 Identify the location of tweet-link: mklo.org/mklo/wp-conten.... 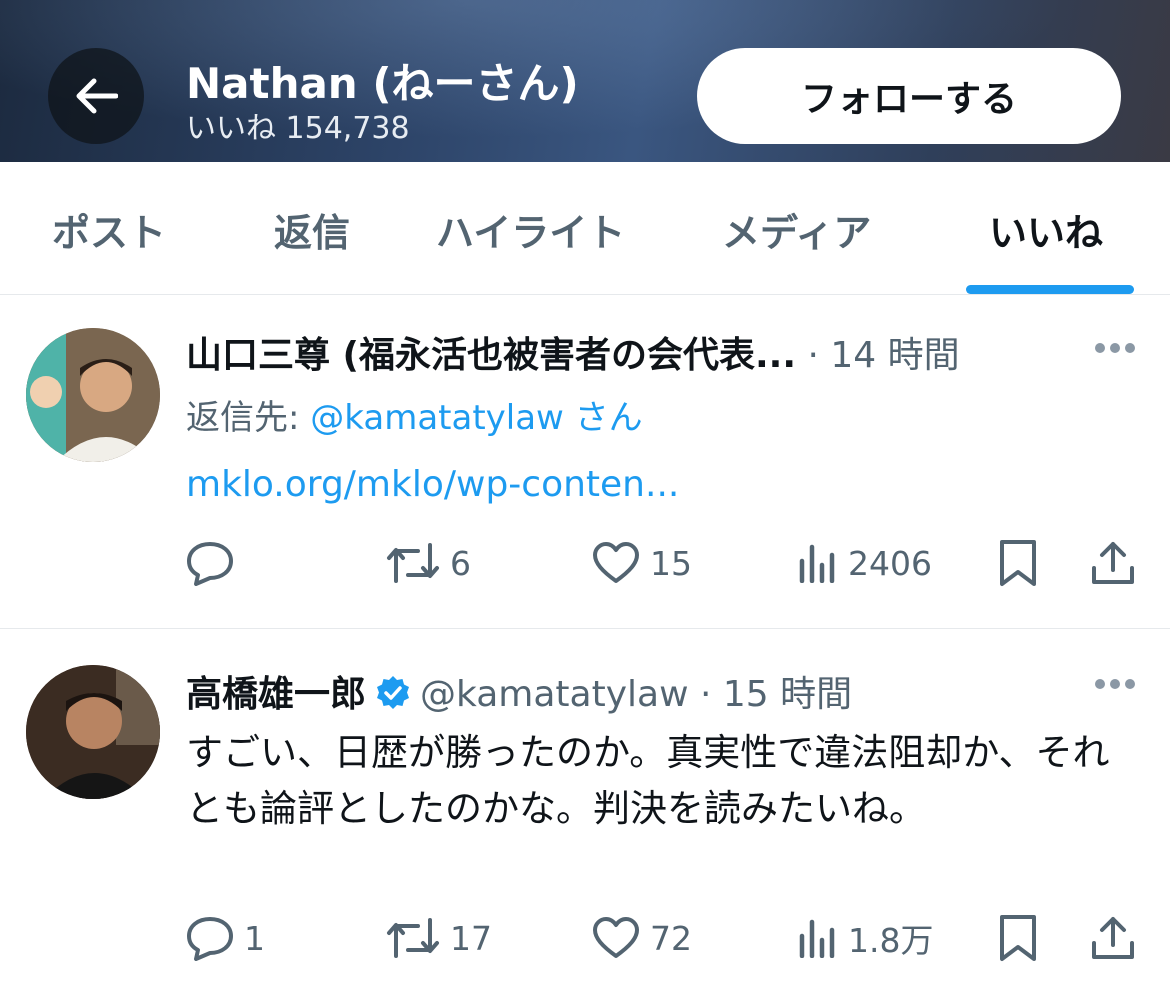
(432, 484).